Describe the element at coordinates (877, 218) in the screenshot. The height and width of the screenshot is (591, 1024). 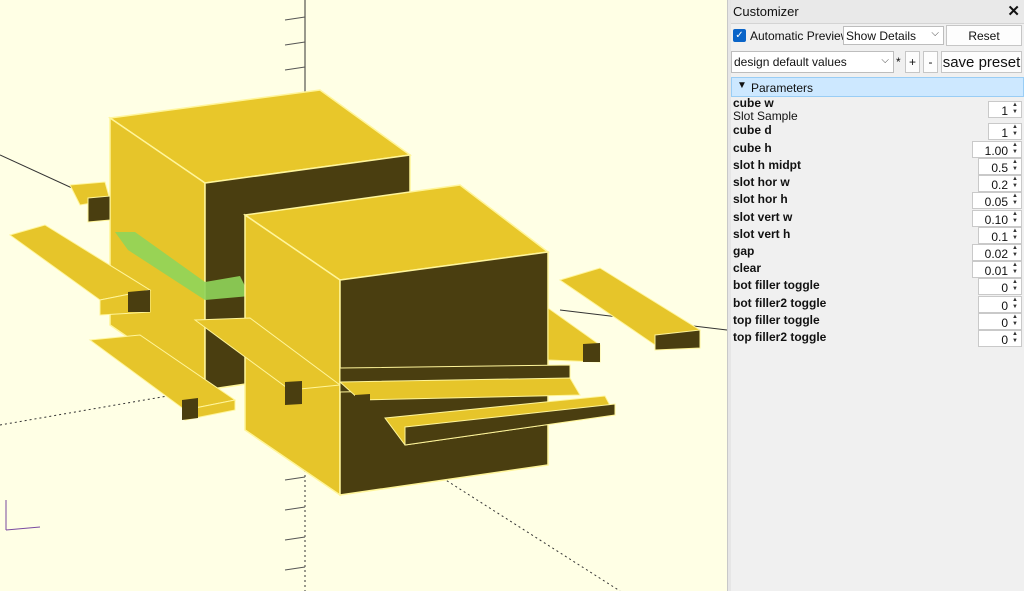
I see `param-row: slot vert w 0.10 ▲ ▼` at that location.